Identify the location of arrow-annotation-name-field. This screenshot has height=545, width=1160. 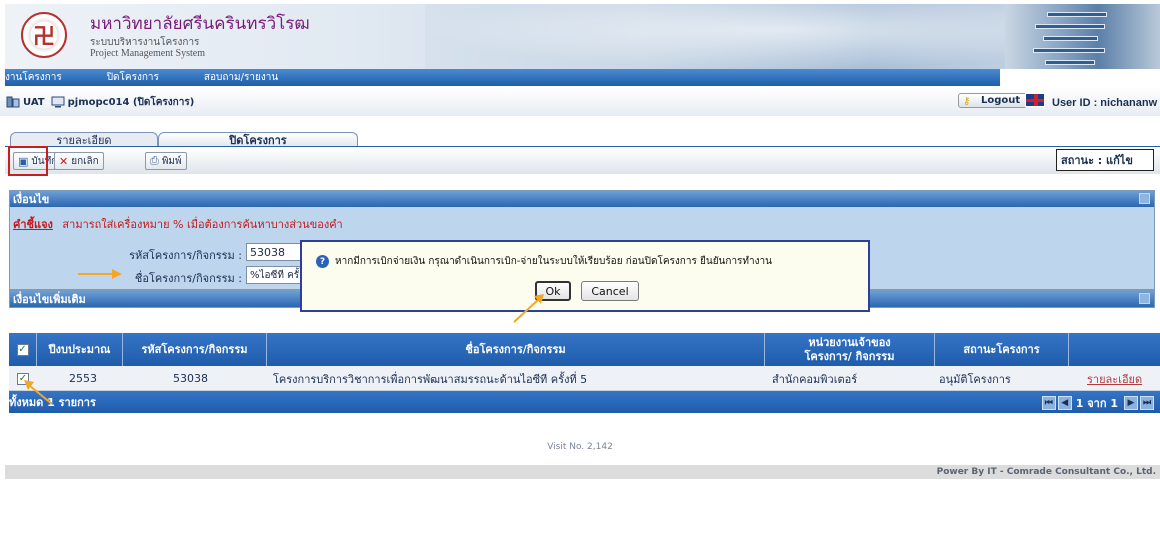
(100, 274).